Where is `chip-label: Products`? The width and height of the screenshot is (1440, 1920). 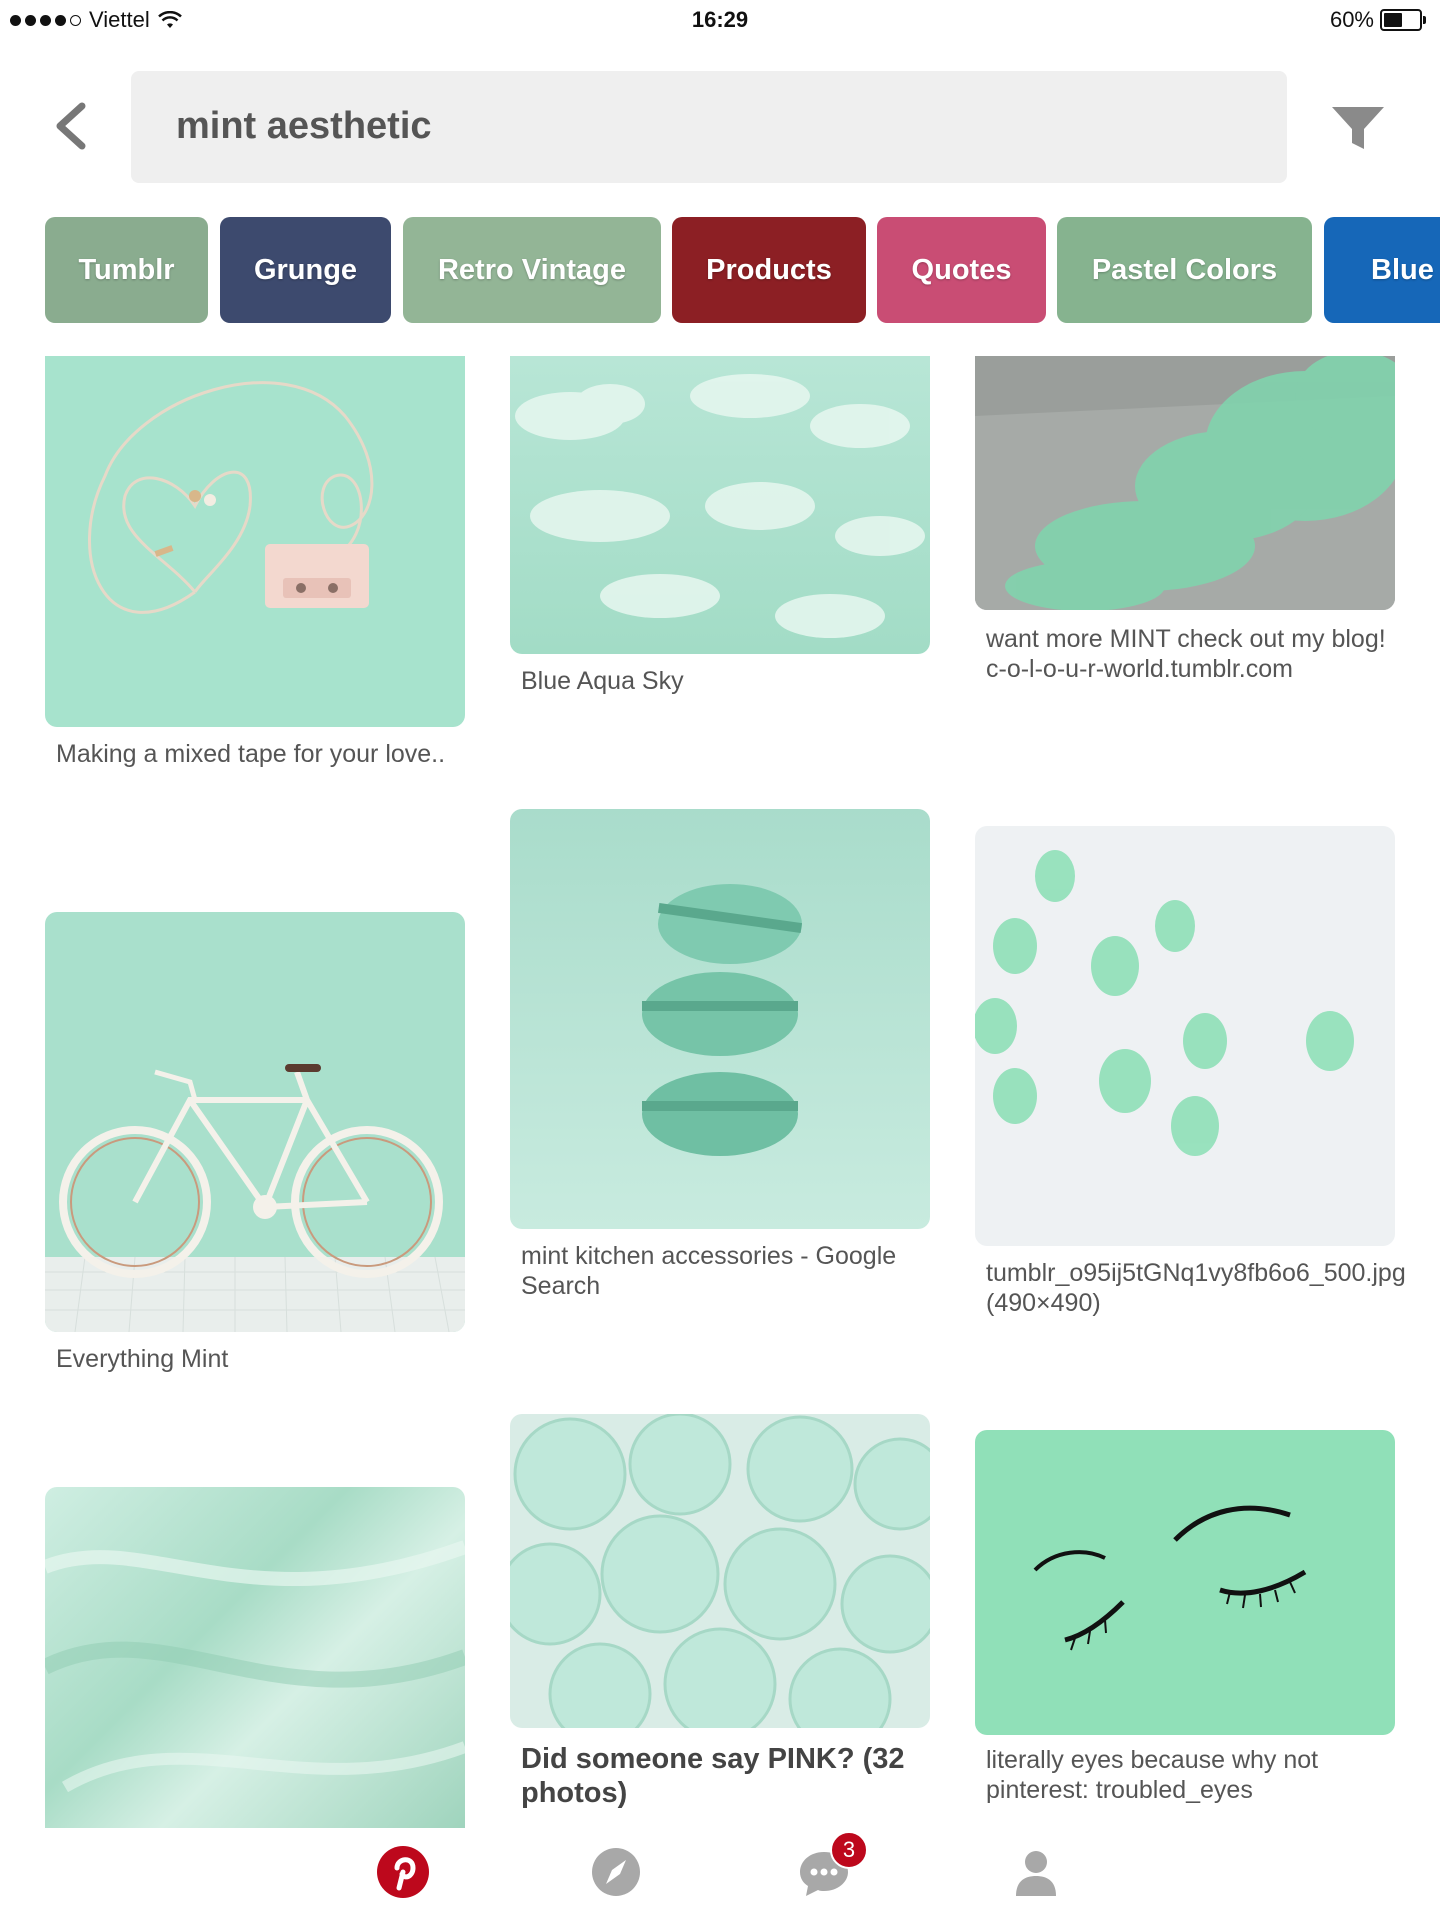
chip-label: Products is located at coordinates (769, 269).